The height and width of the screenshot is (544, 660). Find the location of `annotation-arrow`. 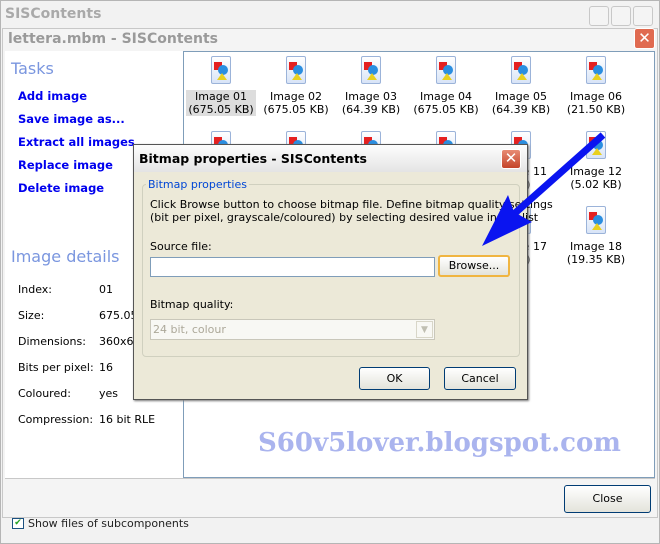

annotation-arrow is located at coordinates (544, 189).